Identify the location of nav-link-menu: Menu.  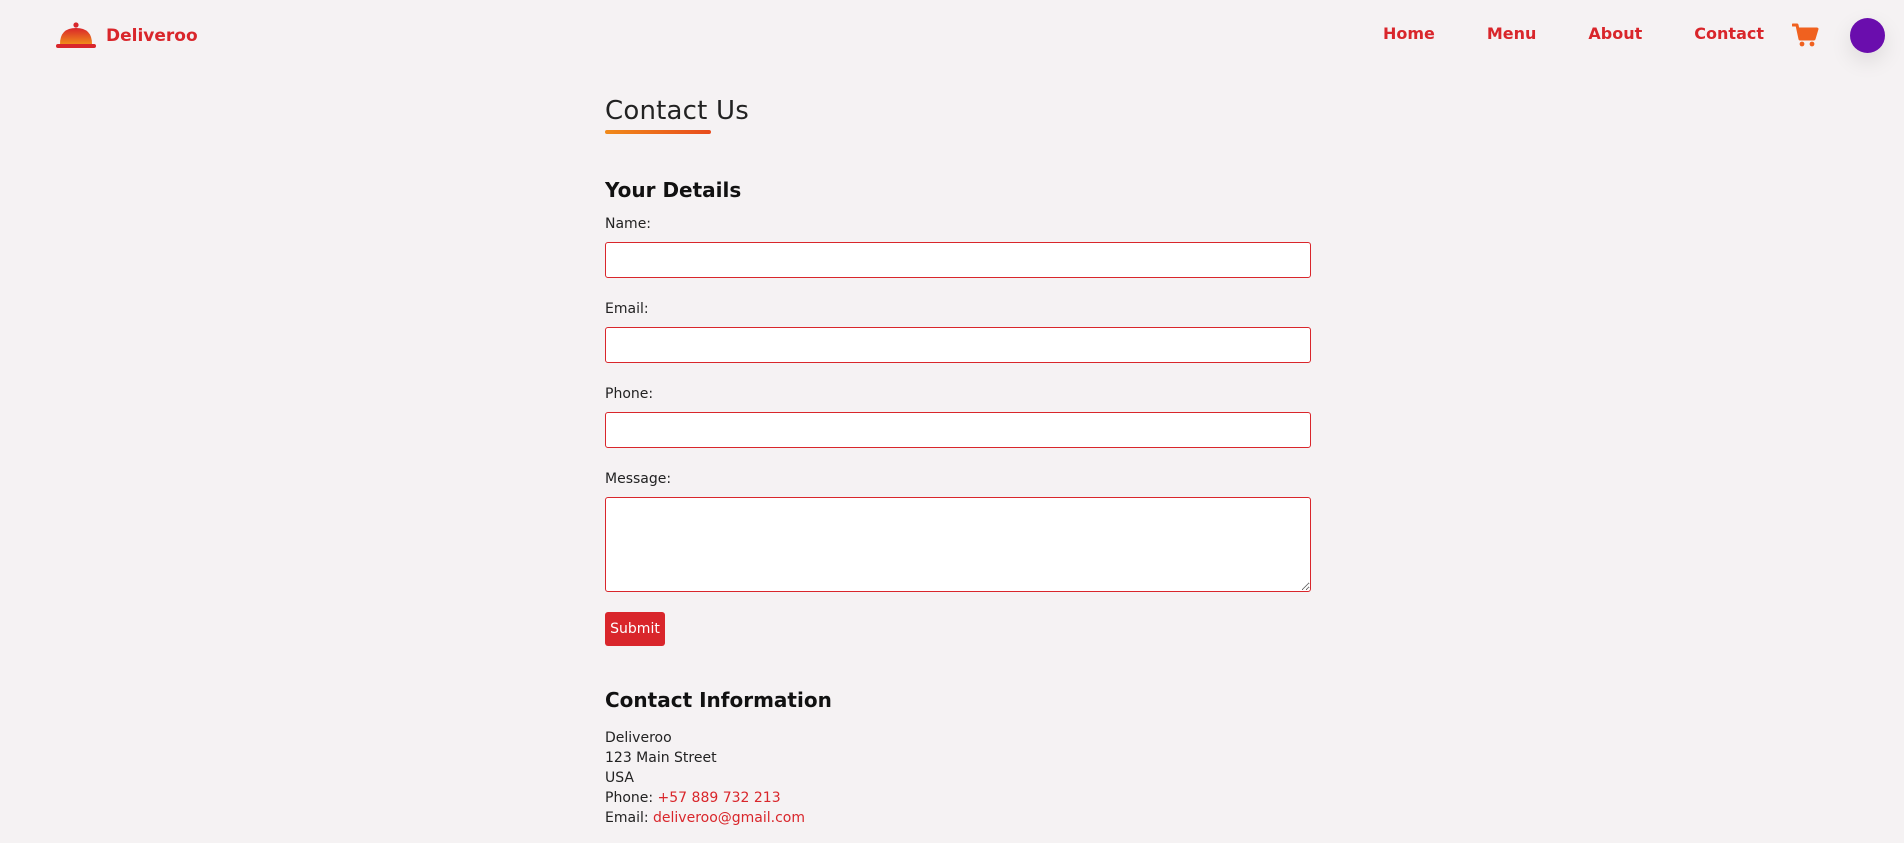
(1512, 33).